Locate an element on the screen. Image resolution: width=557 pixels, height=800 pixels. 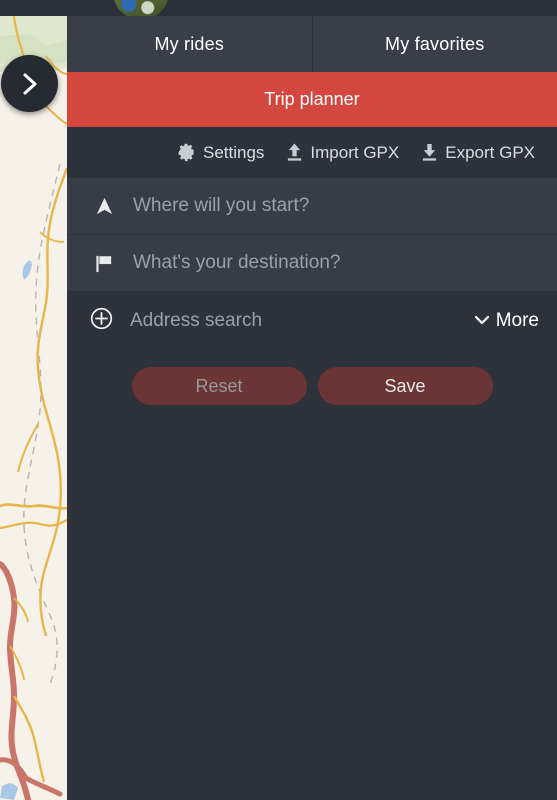
trip-planner-banner-label: Trip planner is located at coordinates (312, 99).